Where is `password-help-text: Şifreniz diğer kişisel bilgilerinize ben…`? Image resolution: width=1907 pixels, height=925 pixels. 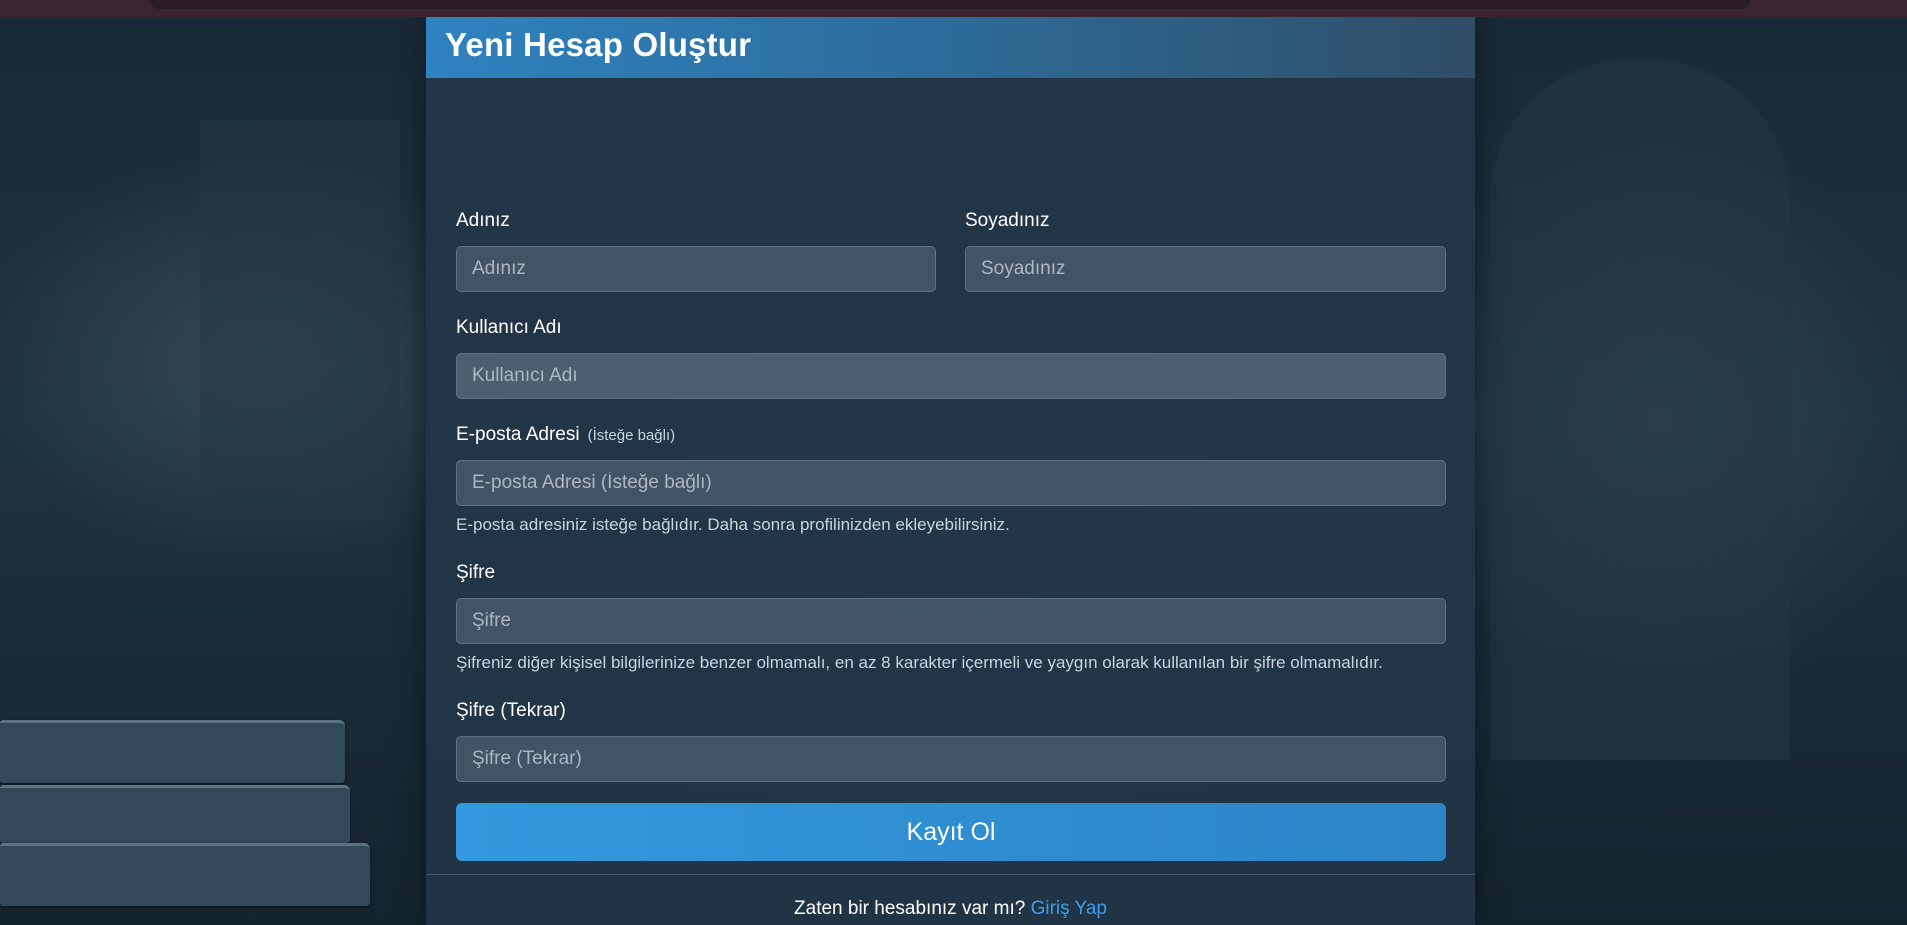
password-help-text: Şifreniz diğer kişisel bilgilerinize ben… is located at coordinates (919, 662).